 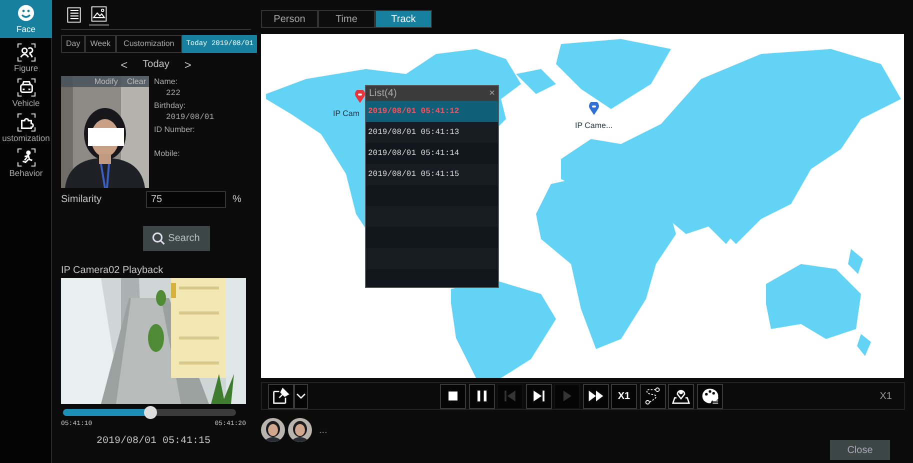 I want to click on next-arrow: >, so click(x=188, y=65).